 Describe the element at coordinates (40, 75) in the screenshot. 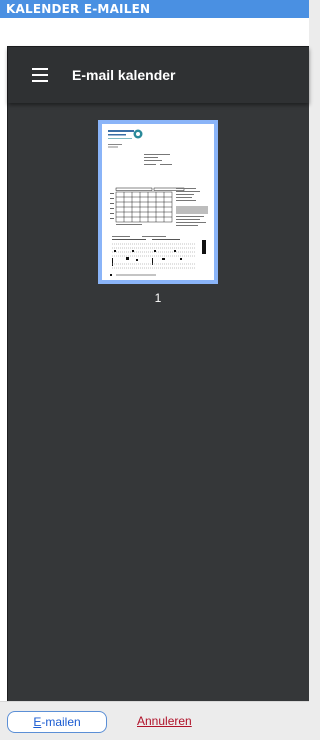

I see `hamburger-menu-icon` at that location.